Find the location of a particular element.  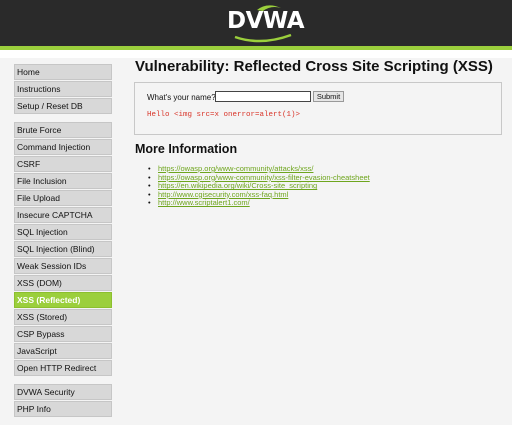

sidebar-item-dvwa-security: DVWA Security is located at coordinates (63, 392).